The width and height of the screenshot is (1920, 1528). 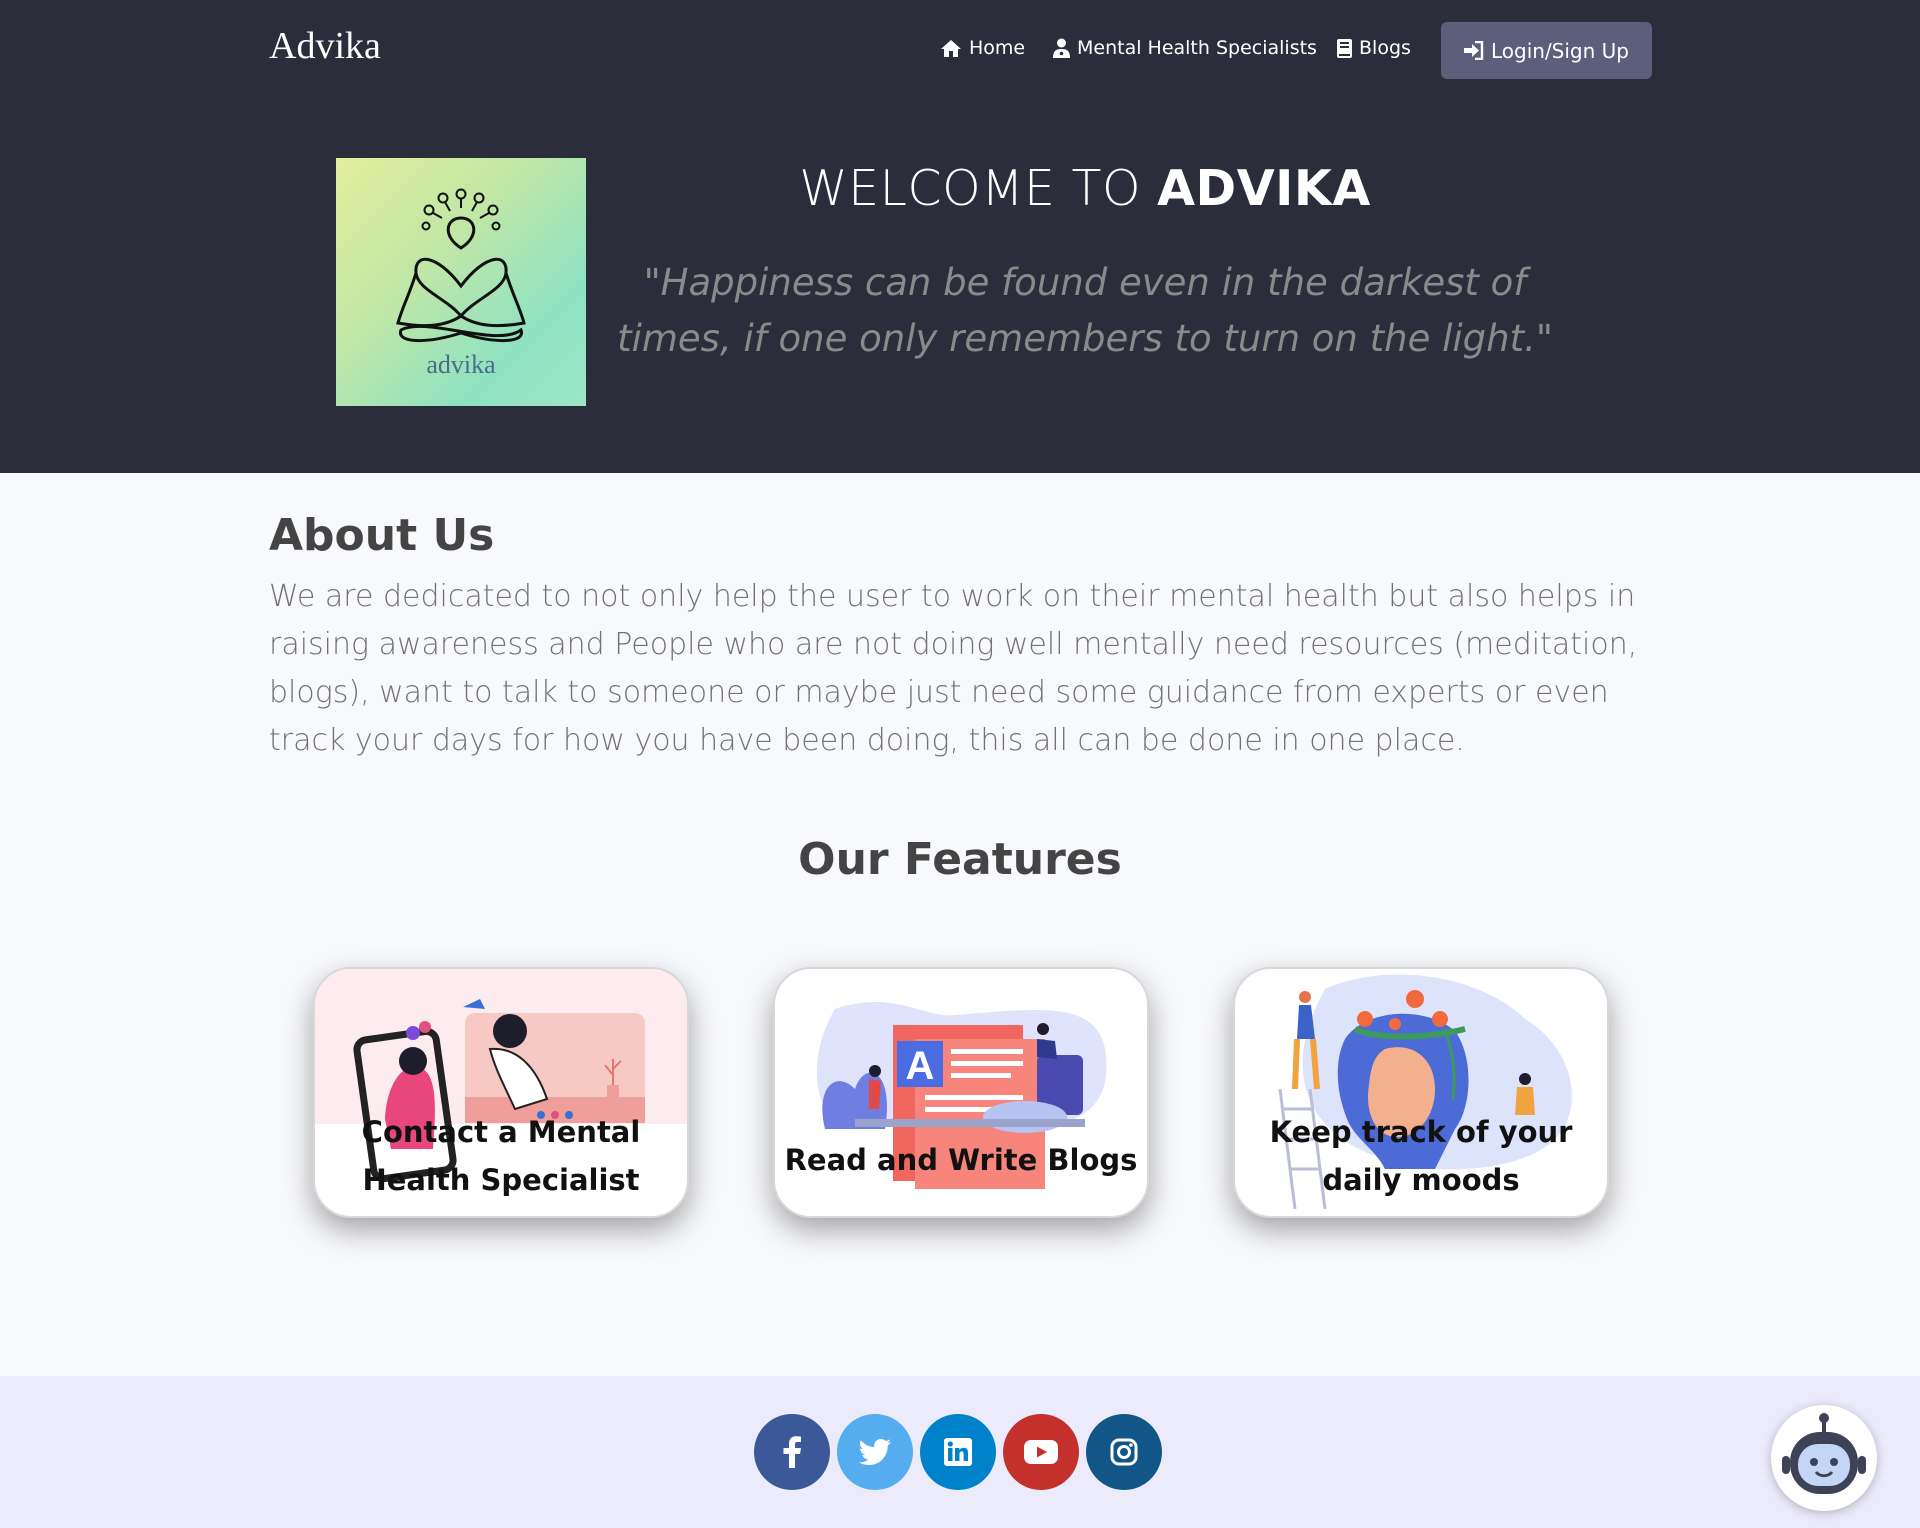 I want to click on instagram-link, so click(x=1124, y=1452).